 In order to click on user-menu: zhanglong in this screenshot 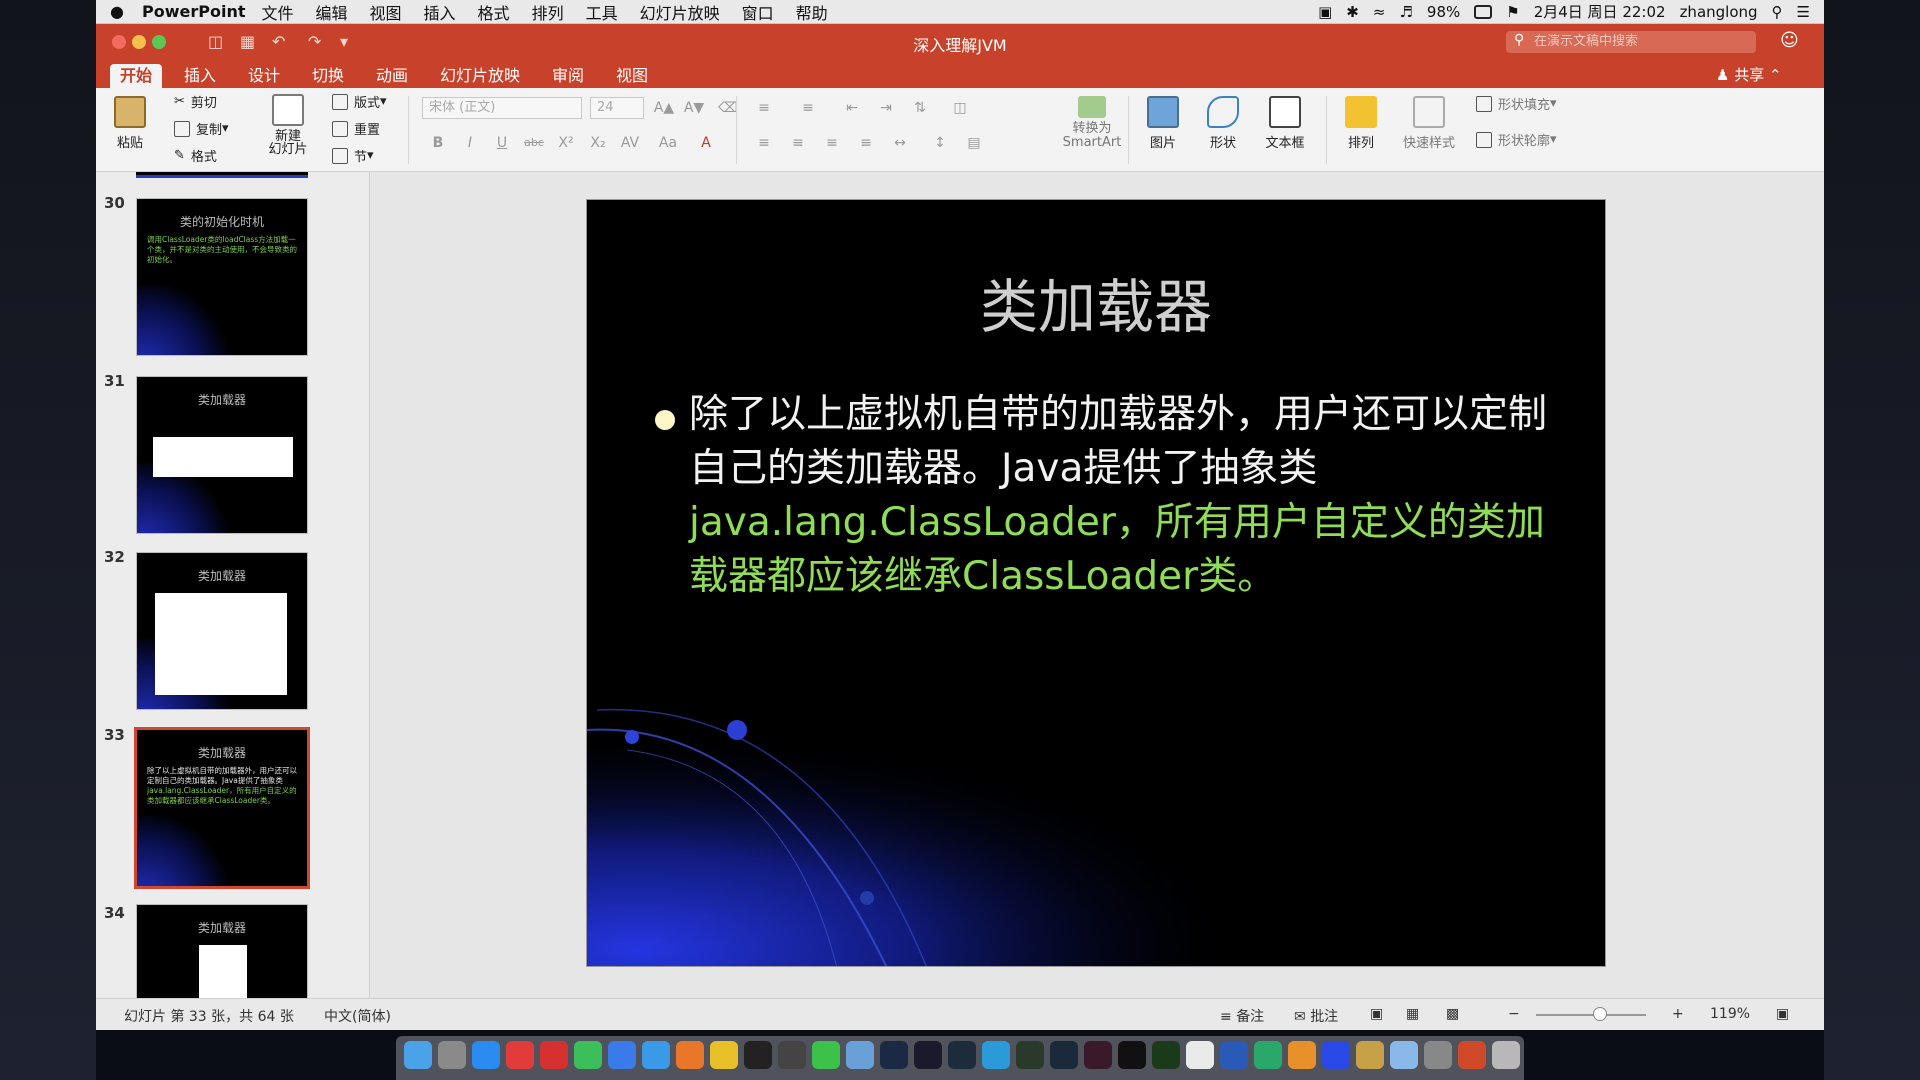, I will do `click(1719, 12)`.